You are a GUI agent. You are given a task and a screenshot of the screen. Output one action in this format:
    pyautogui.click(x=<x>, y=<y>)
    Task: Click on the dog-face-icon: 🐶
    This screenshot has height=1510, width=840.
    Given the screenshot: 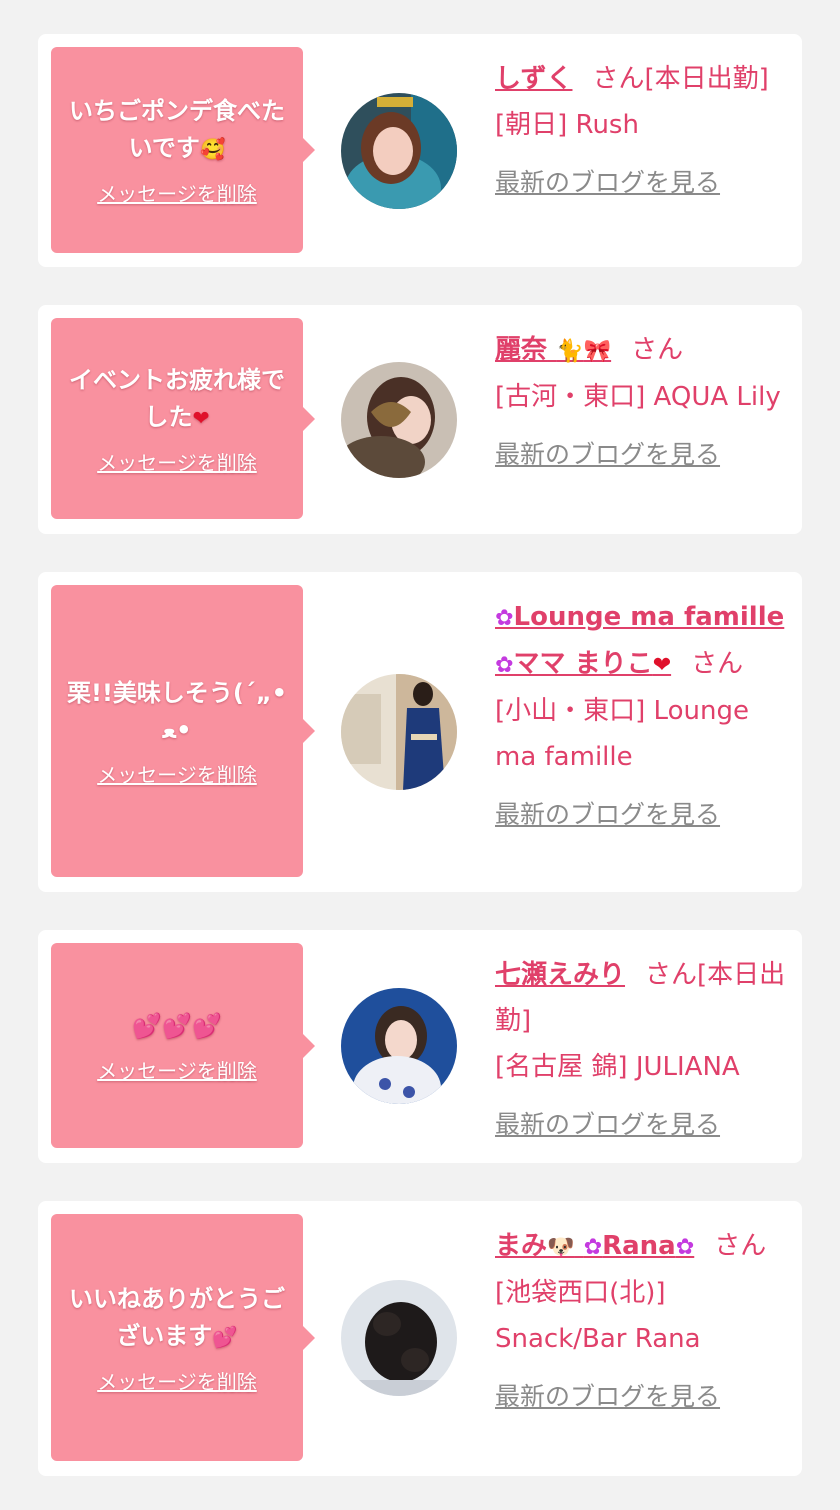 What is the action you would take?
    pyautogui.click(x=561, y=1247)
    